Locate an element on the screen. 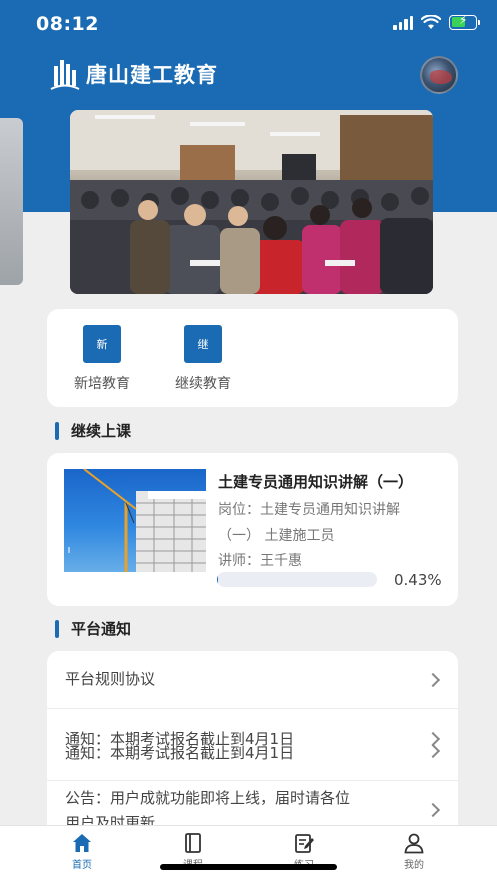 The image size is (497, 883). logo-text: 唐山建工教育 is located at coordinates (152, 74).